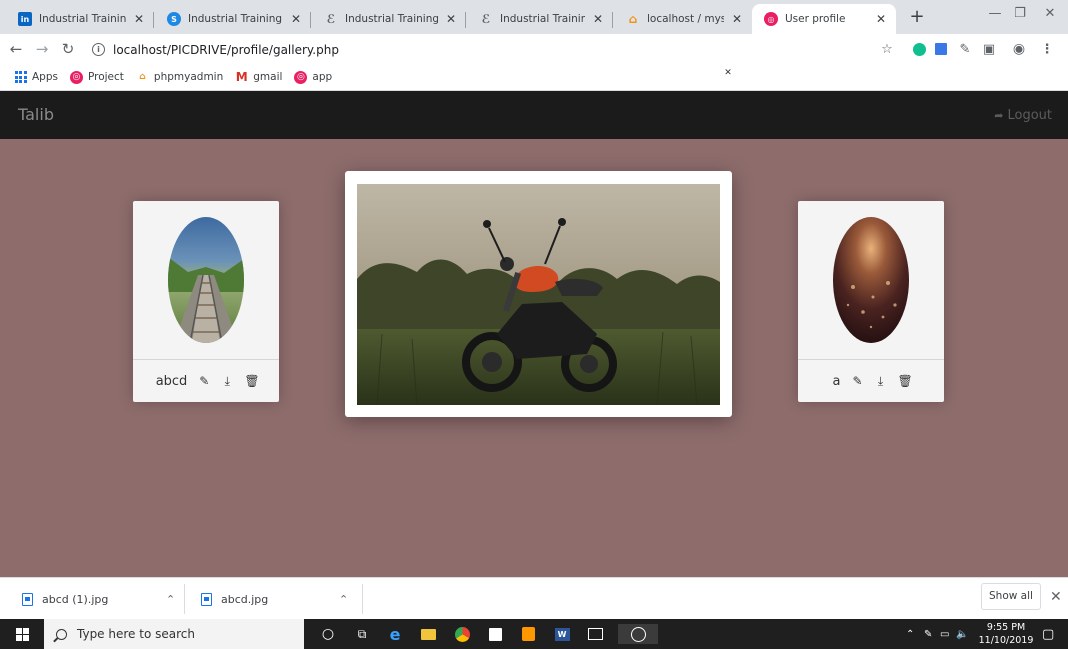 Image resolution: width=1068 pixels, height=649 pixels. Describe the element at coordinates (919, 49) in the screenshot. I see `extension-m-icon` at that location.